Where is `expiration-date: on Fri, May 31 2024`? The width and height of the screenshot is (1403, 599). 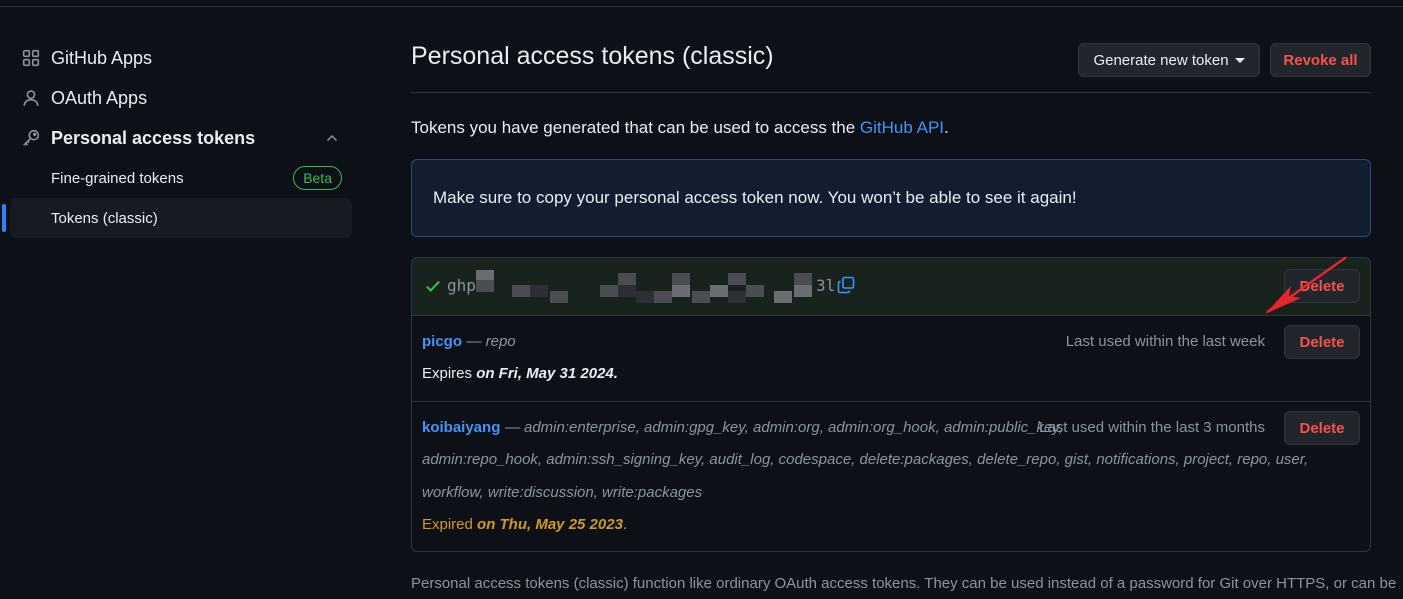
expiration-date: on Fri, May 31 2024 is located at coordinates (545, 373).